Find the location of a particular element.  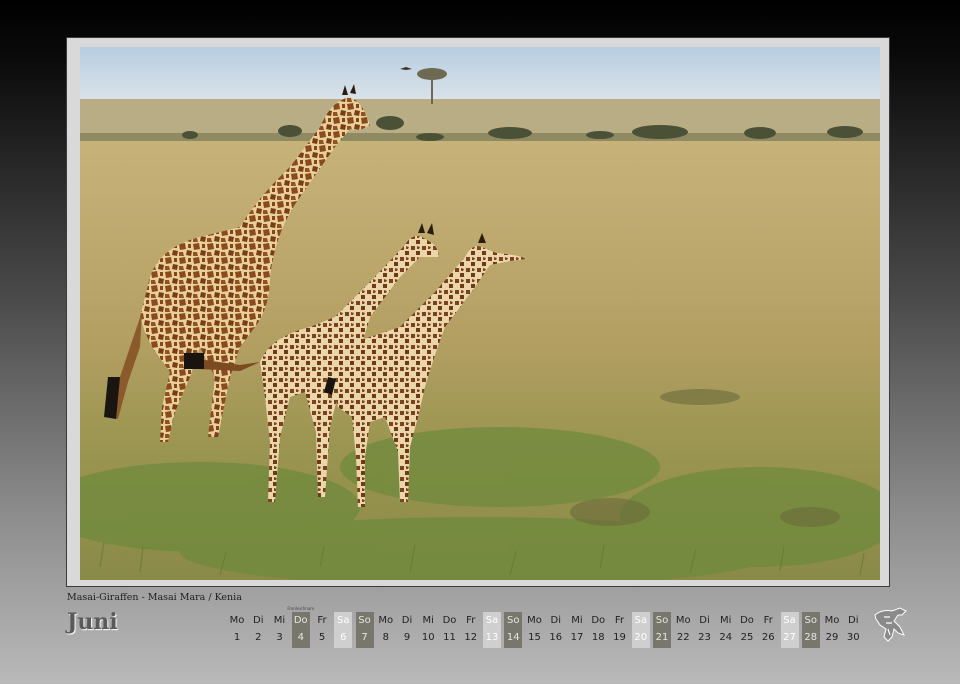

photo-caption: Masai-Giraffen - Masai Mara / Kenia is located at coordinates (154, 597).